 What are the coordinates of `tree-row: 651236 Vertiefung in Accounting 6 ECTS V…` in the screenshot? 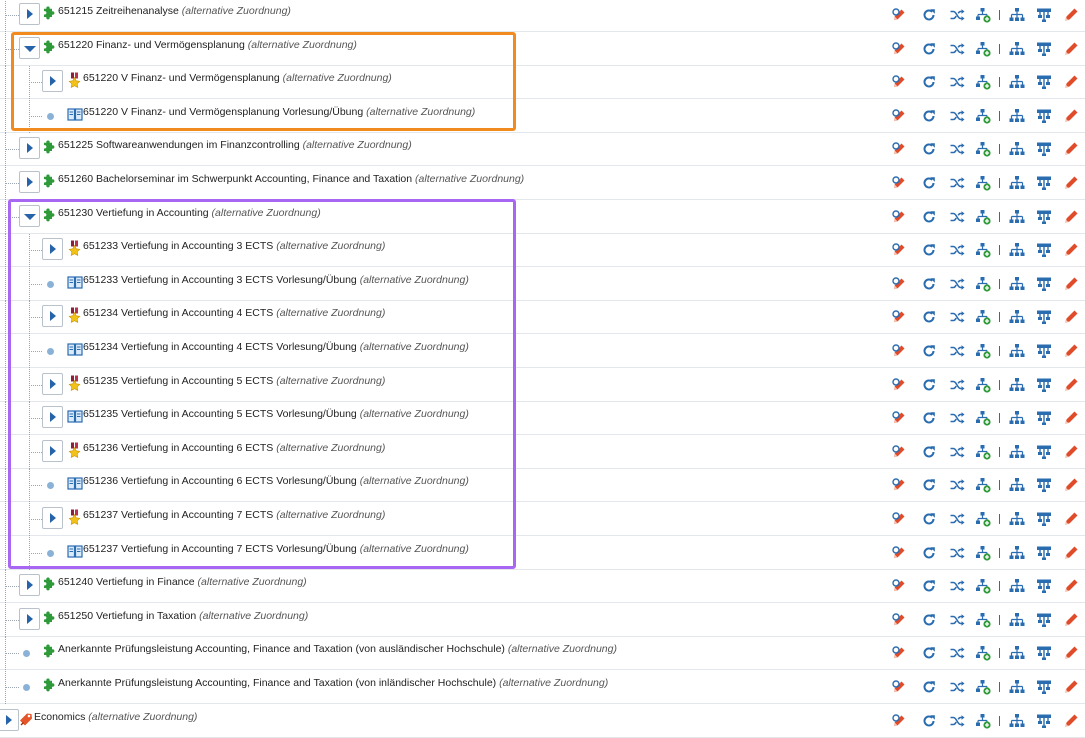 It's located at (542, 486).